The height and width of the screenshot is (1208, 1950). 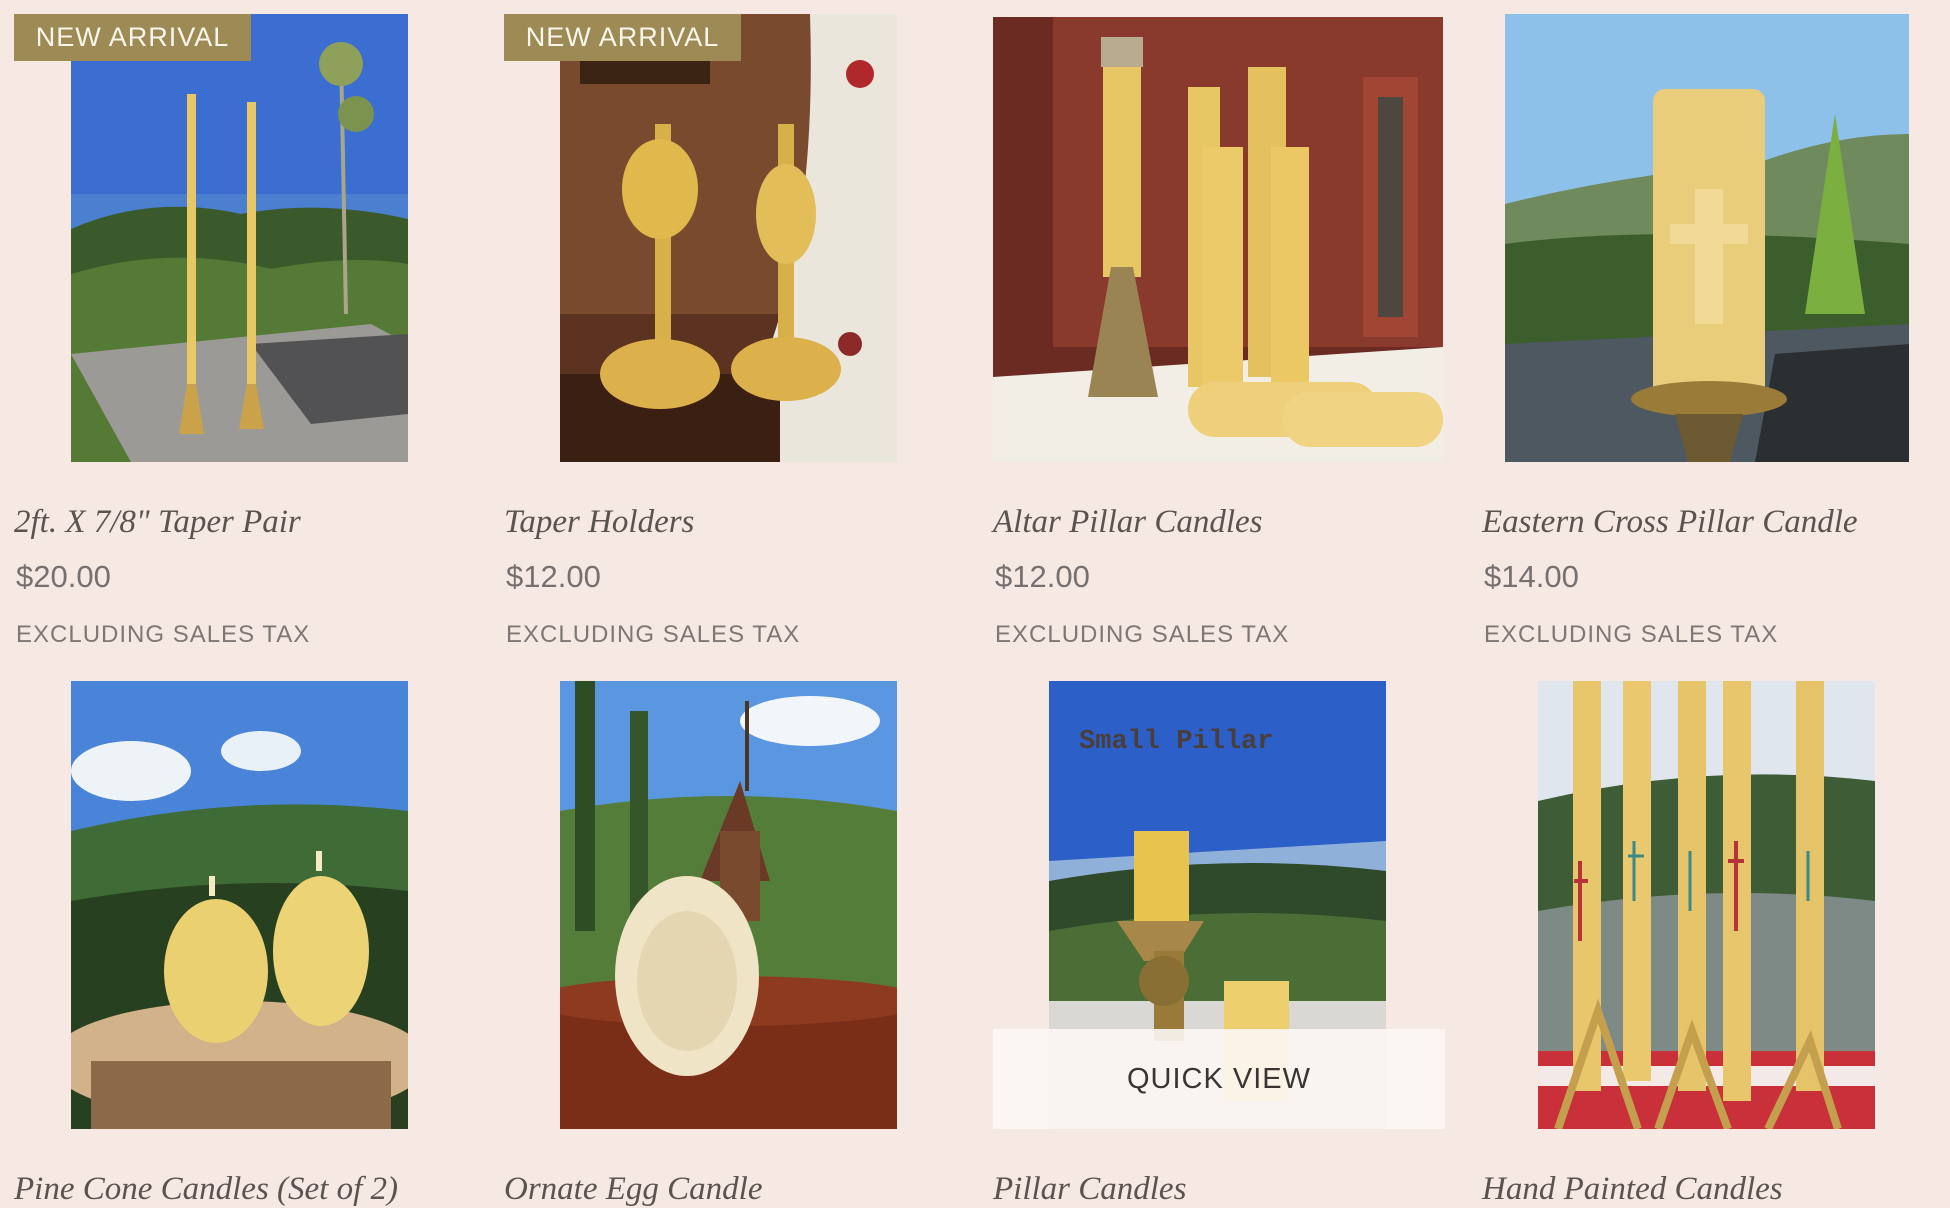 I want to click on product-title: Ornate Egg Candle, so click(x=633, y=1189).